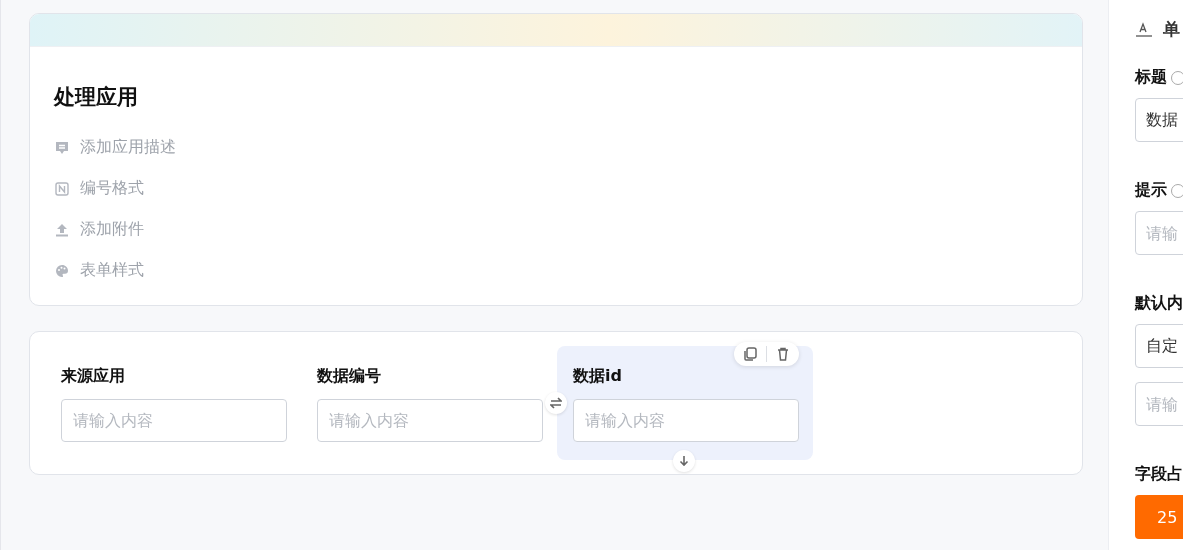 The width and height of the screenshot is (1183, 550). Describe the element at coordinates (598, 376) in the screenshot. I see `field-label: 数据id` at that location.